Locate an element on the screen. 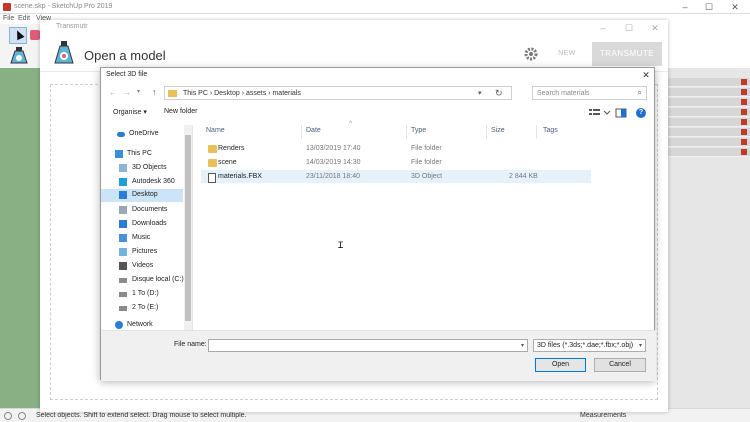 The image size is (750, 422). nav-item-music: Music is located at coordinates (142, 238).